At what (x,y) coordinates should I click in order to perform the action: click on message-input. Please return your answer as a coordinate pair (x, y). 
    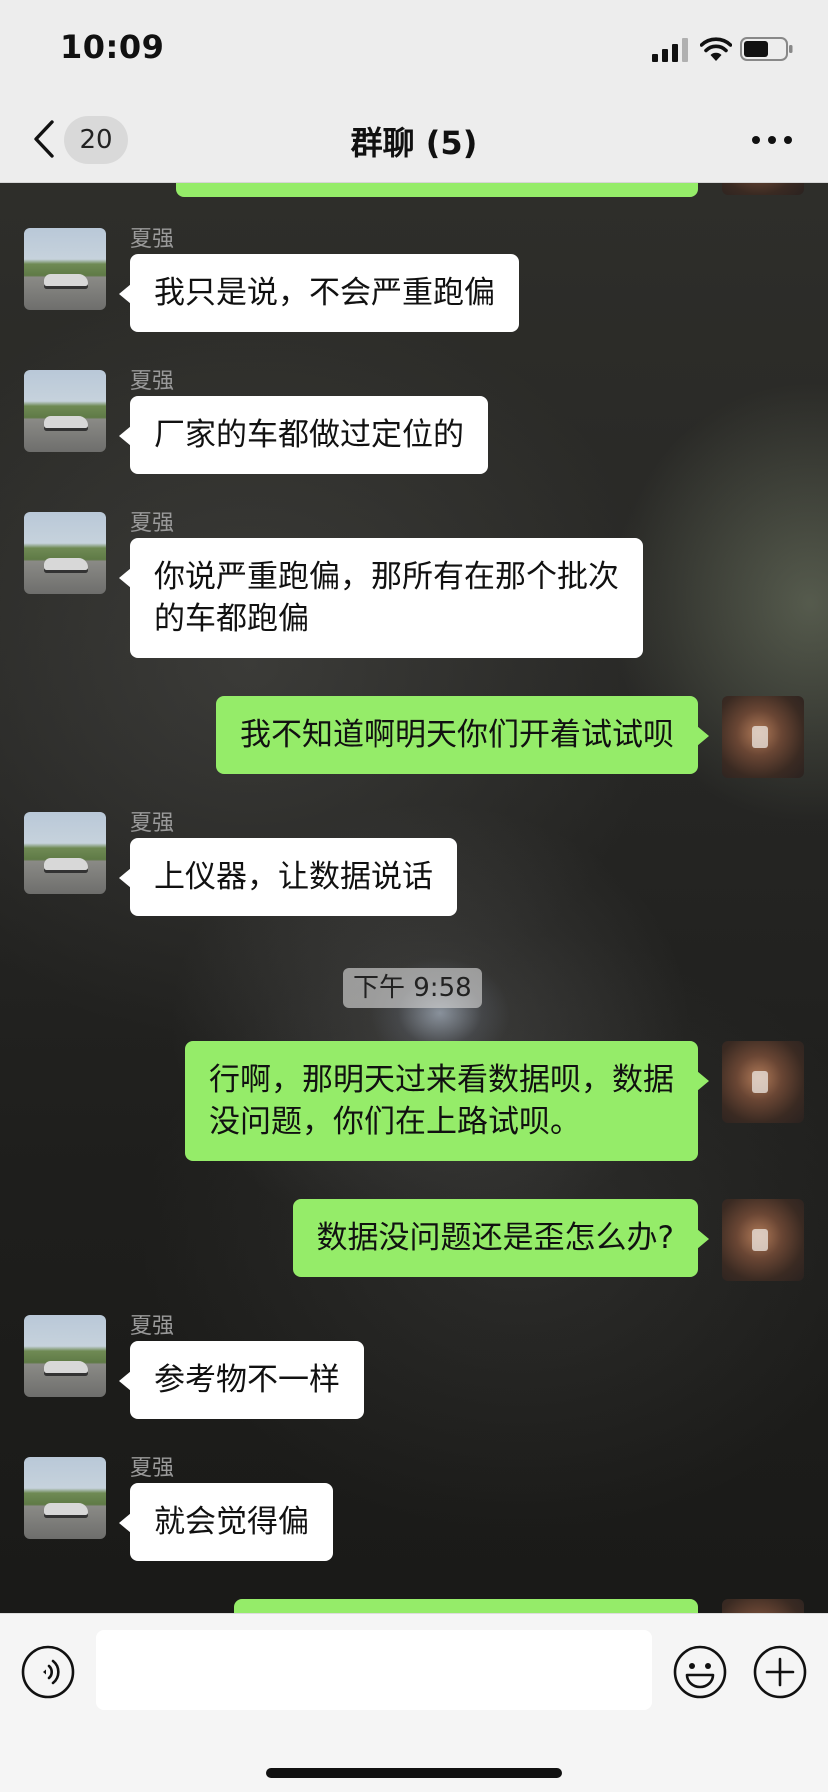
    Looking at the image, I should click on (374, 1670).